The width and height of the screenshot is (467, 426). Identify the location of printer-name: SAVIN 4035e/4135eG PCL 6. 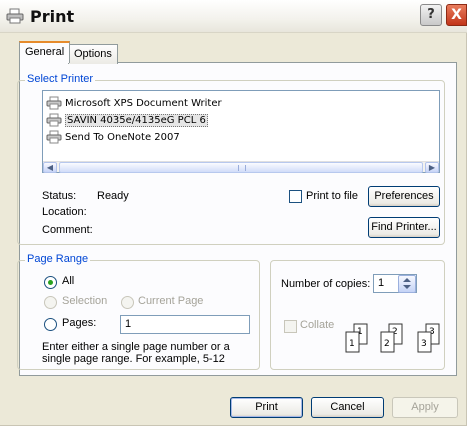
(136, 120).